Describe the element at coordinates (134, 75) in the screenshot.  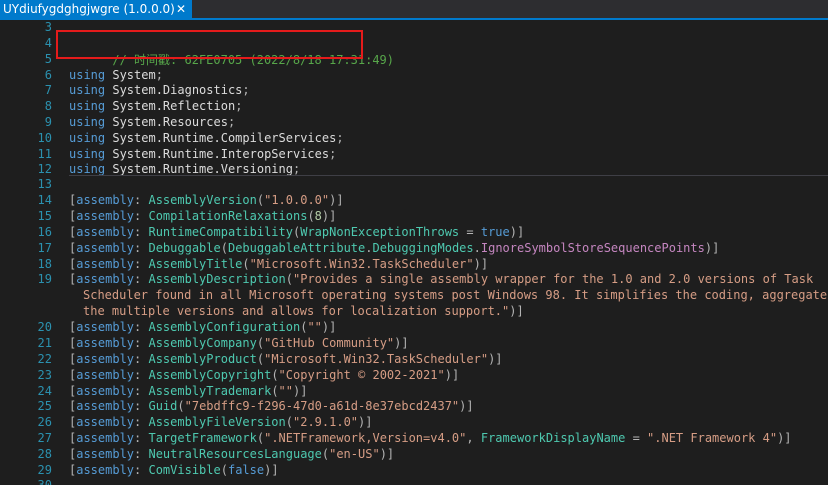
I see `namespace: System` at that location.